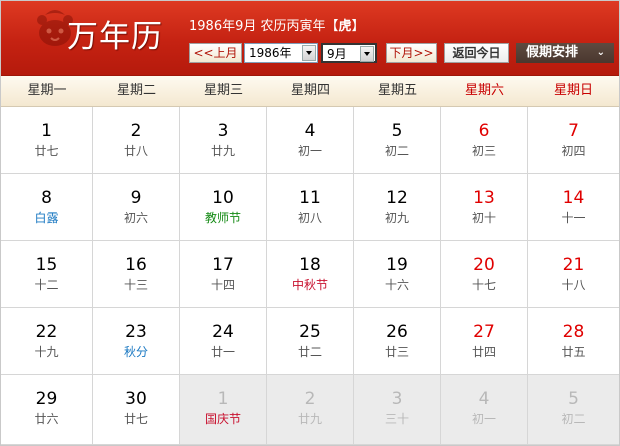  What do you see at coordinates (136, 90) in the screenshot?
I see `weekday-tue: 星期二` at bounding box center [136, 90].